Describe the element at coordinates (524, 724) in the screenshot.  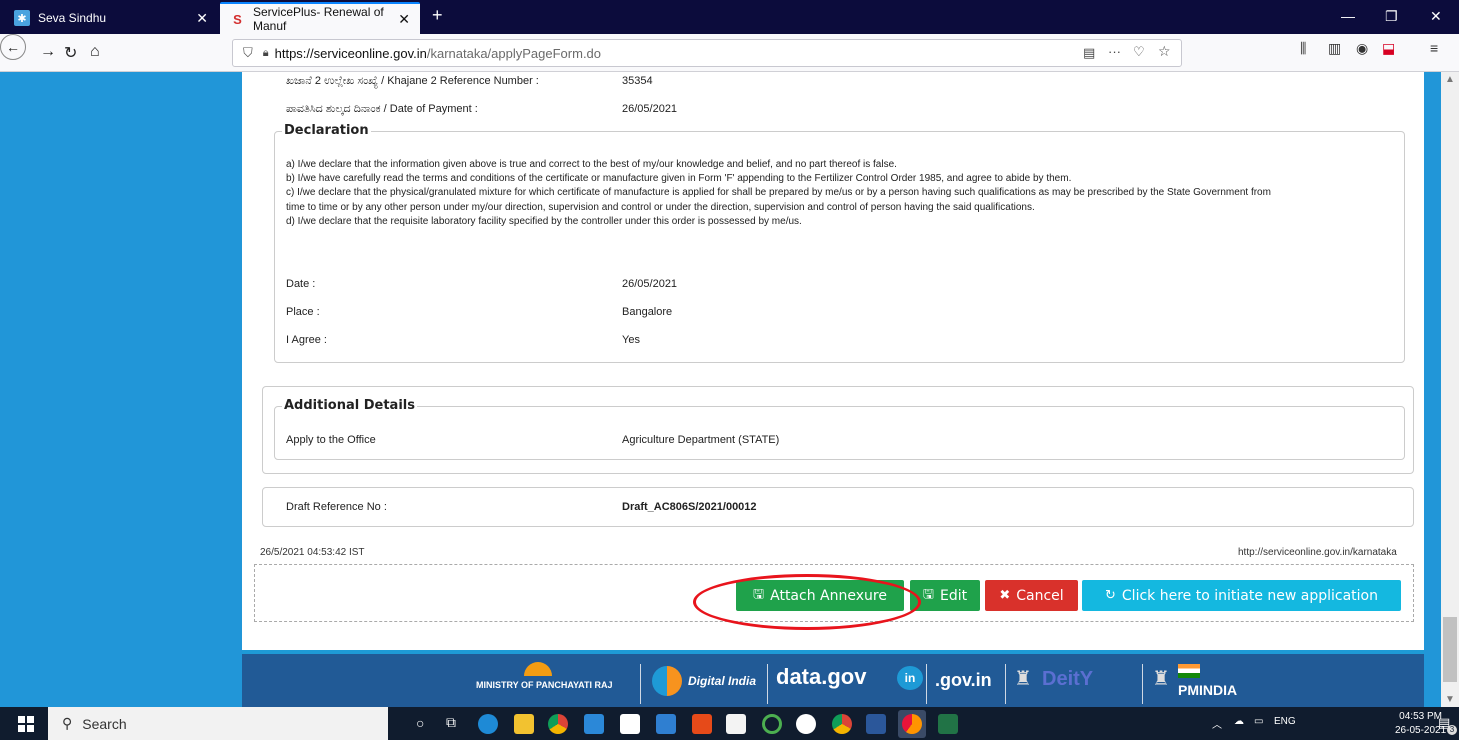
I see `file-explorer-icon` at that location.